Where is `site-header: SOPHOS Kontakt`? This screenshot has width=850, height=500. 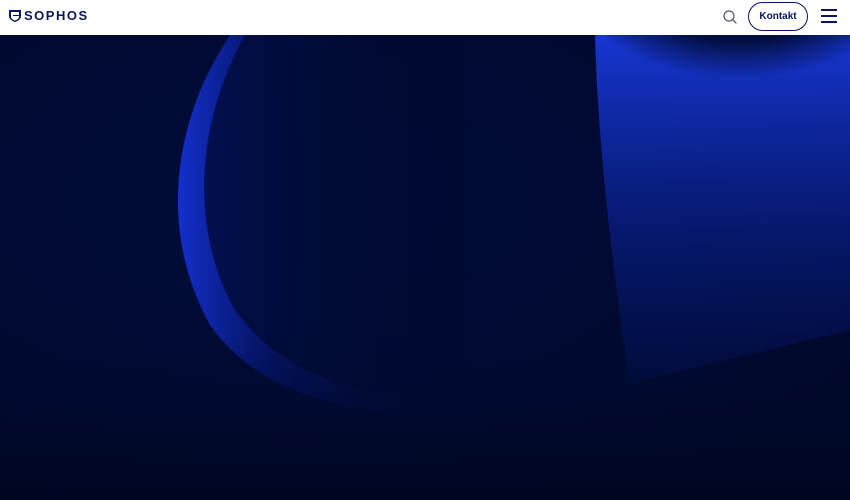 site-header: SOPHOS Kontakt is located at coordinates (425, 17).